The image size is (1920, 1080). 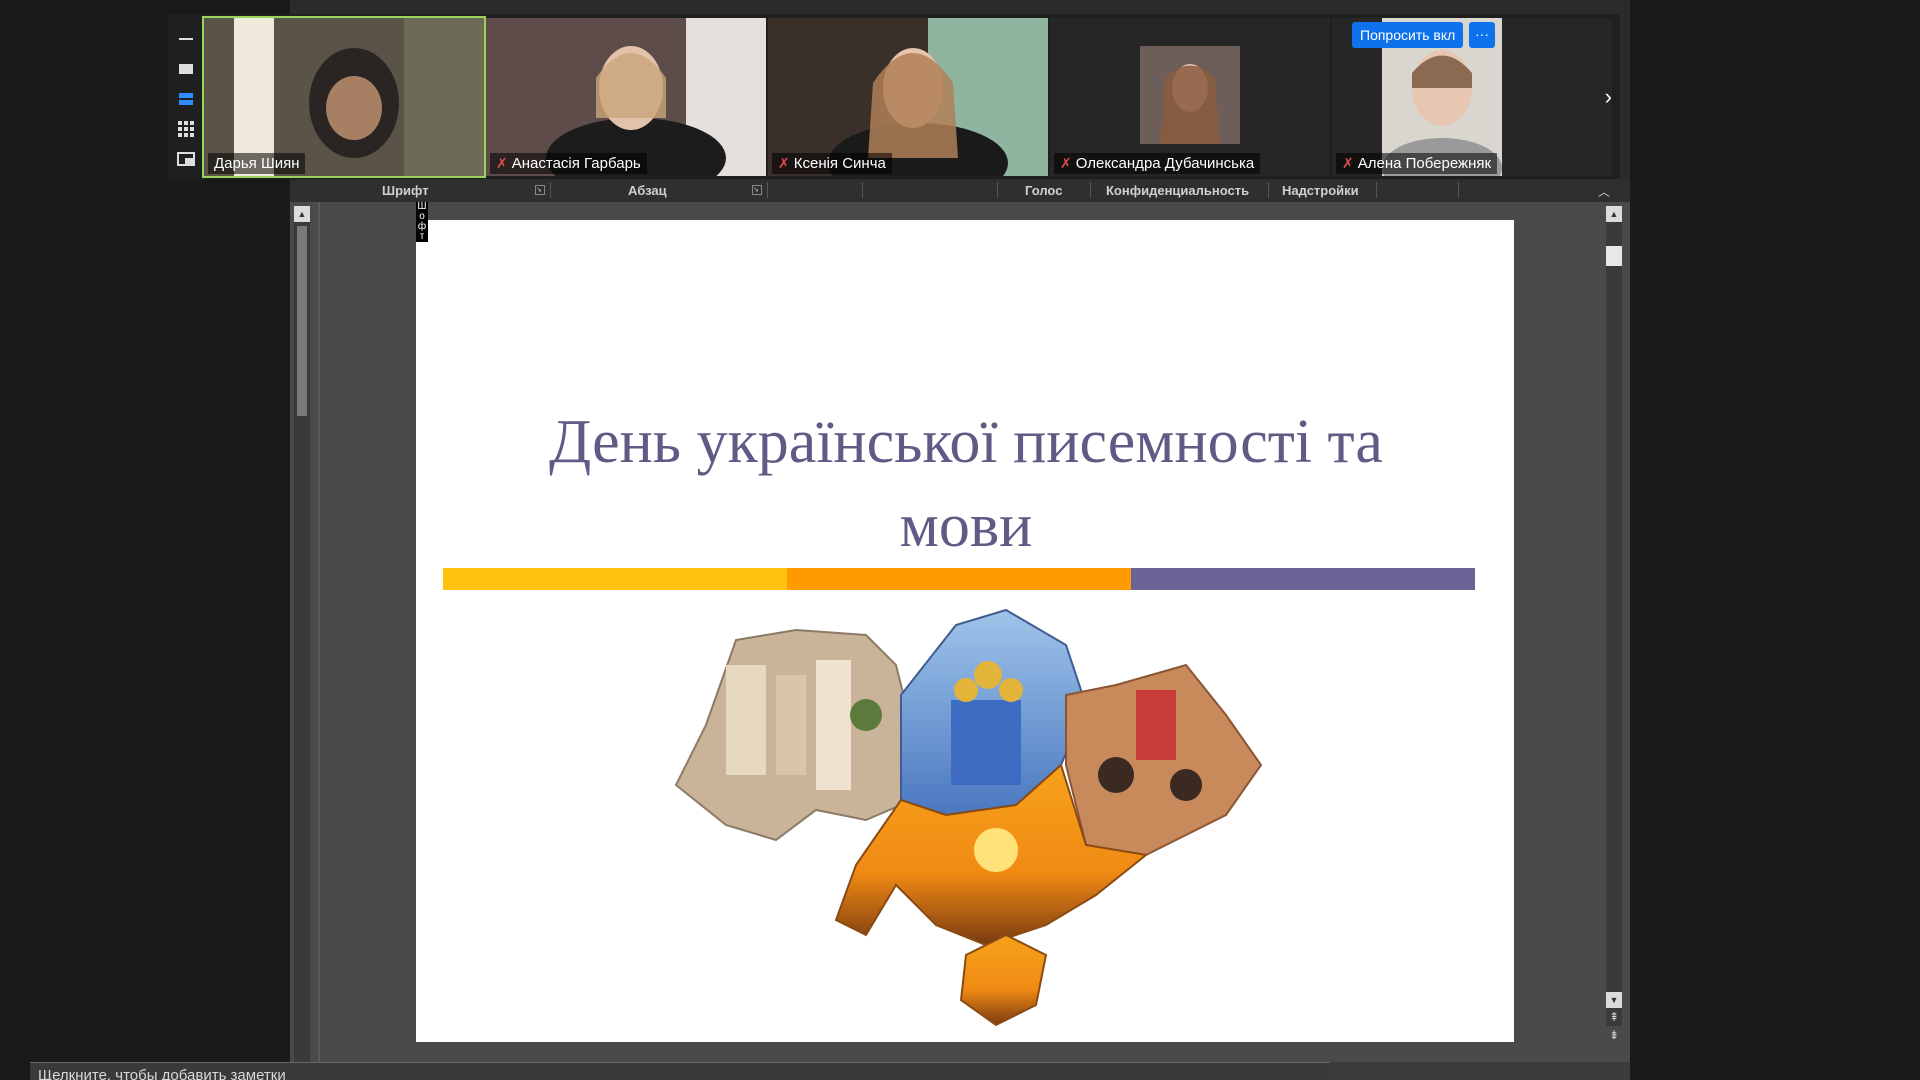 What do you see at coordinates (966, 820) in the screenshot?
I see `ukraine-map-image` at bounding box center [966, 820].